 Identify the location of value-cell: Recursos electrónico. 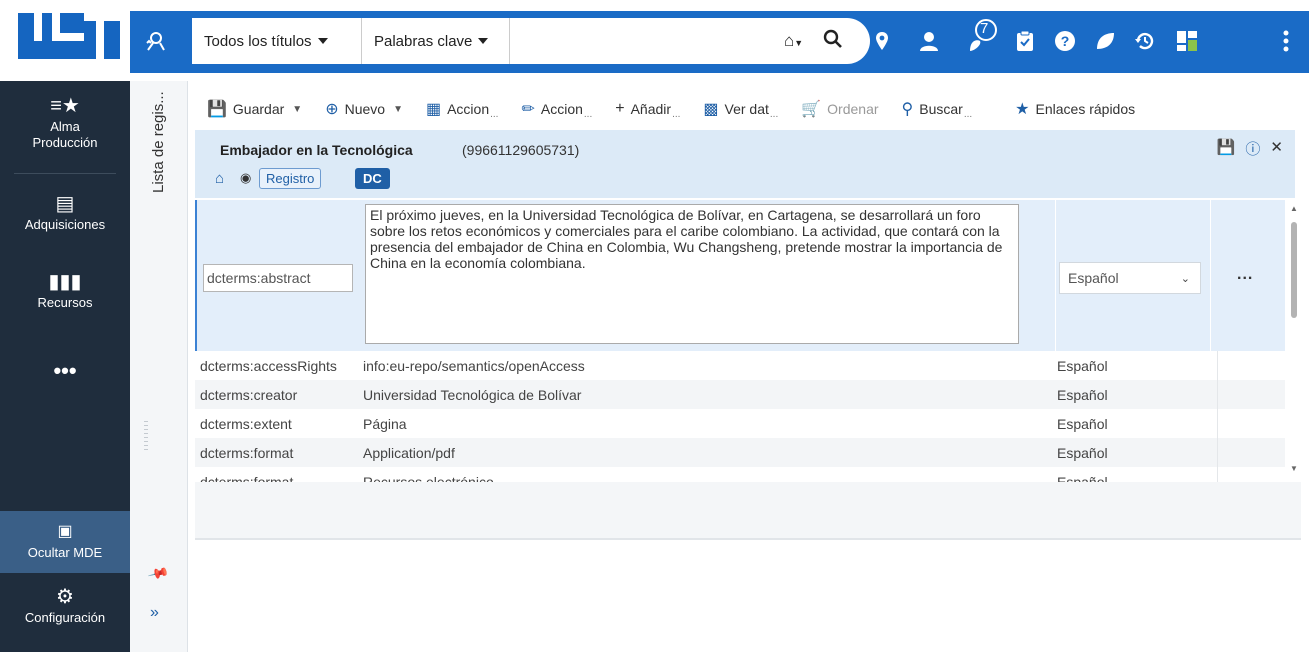
(428, 478).